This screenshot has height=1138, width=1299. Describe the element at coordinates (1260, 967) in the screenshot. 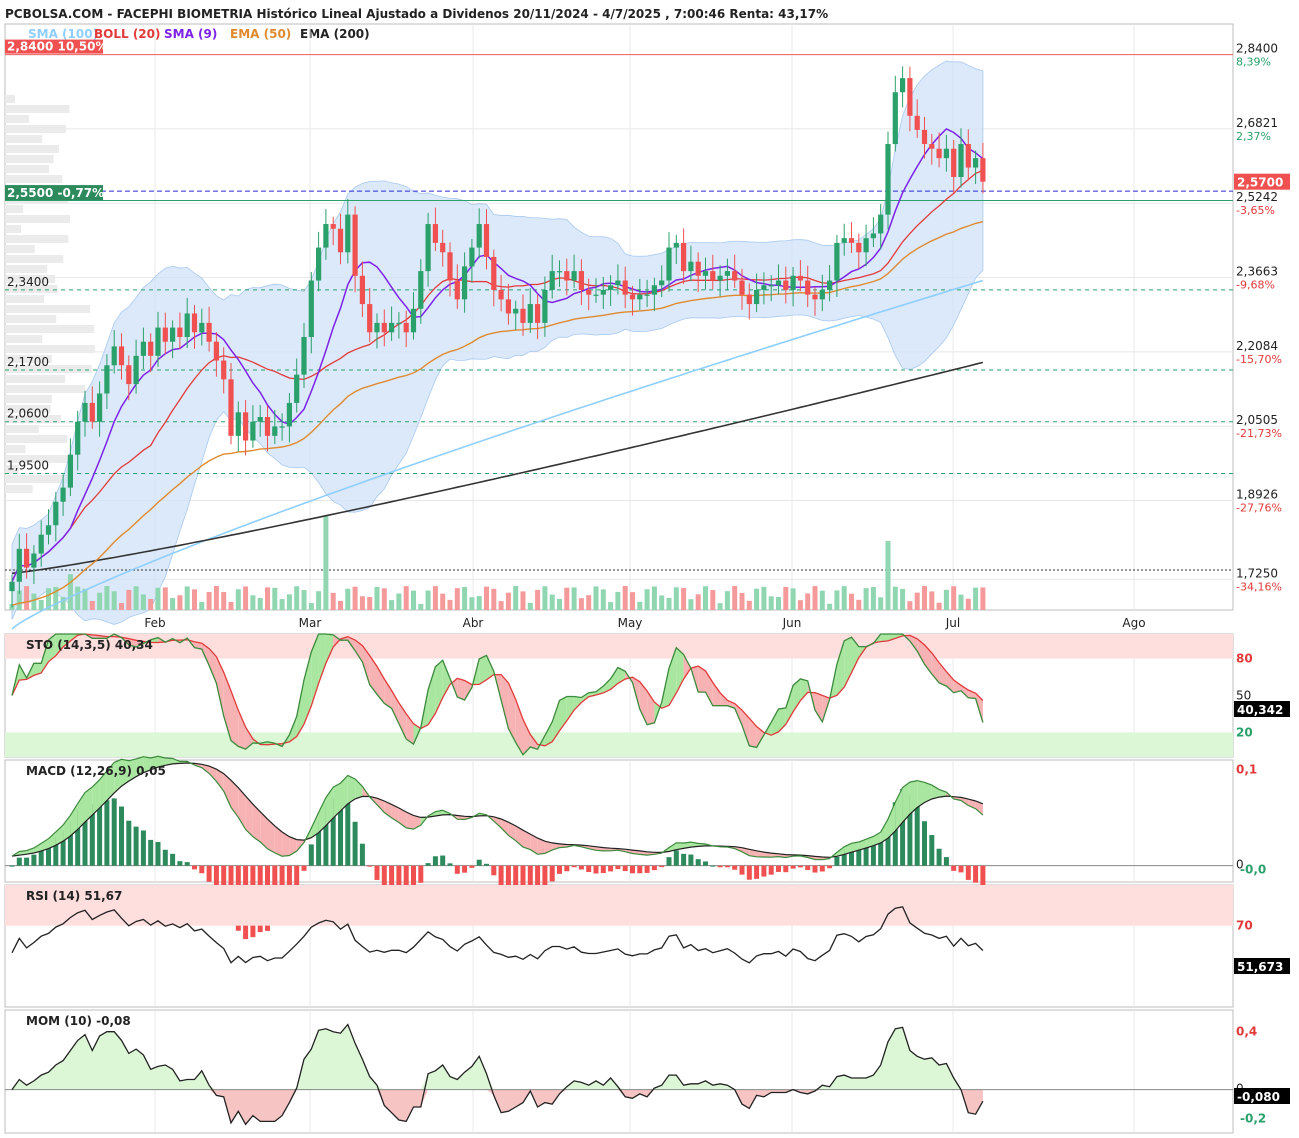

I see `rsi-value-tag: 51,673` at that location.